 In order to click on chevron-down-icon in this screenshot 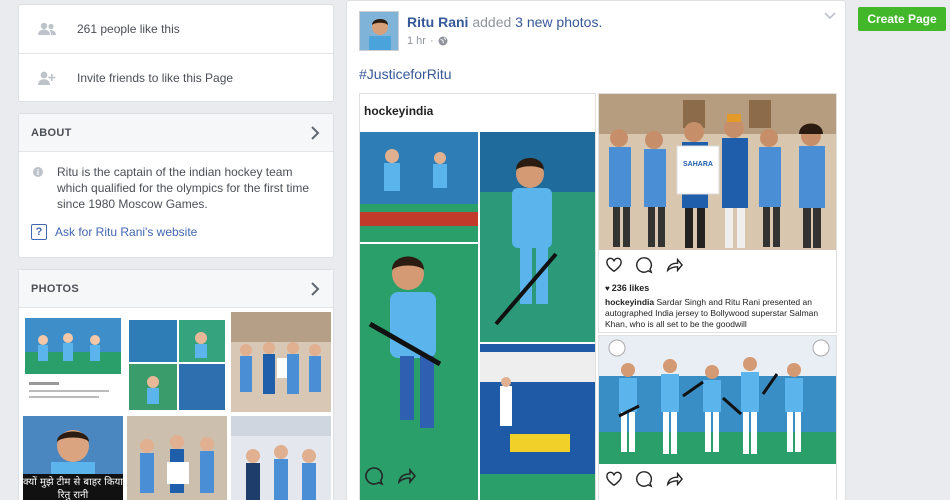, I will do `click(830, 16)`.